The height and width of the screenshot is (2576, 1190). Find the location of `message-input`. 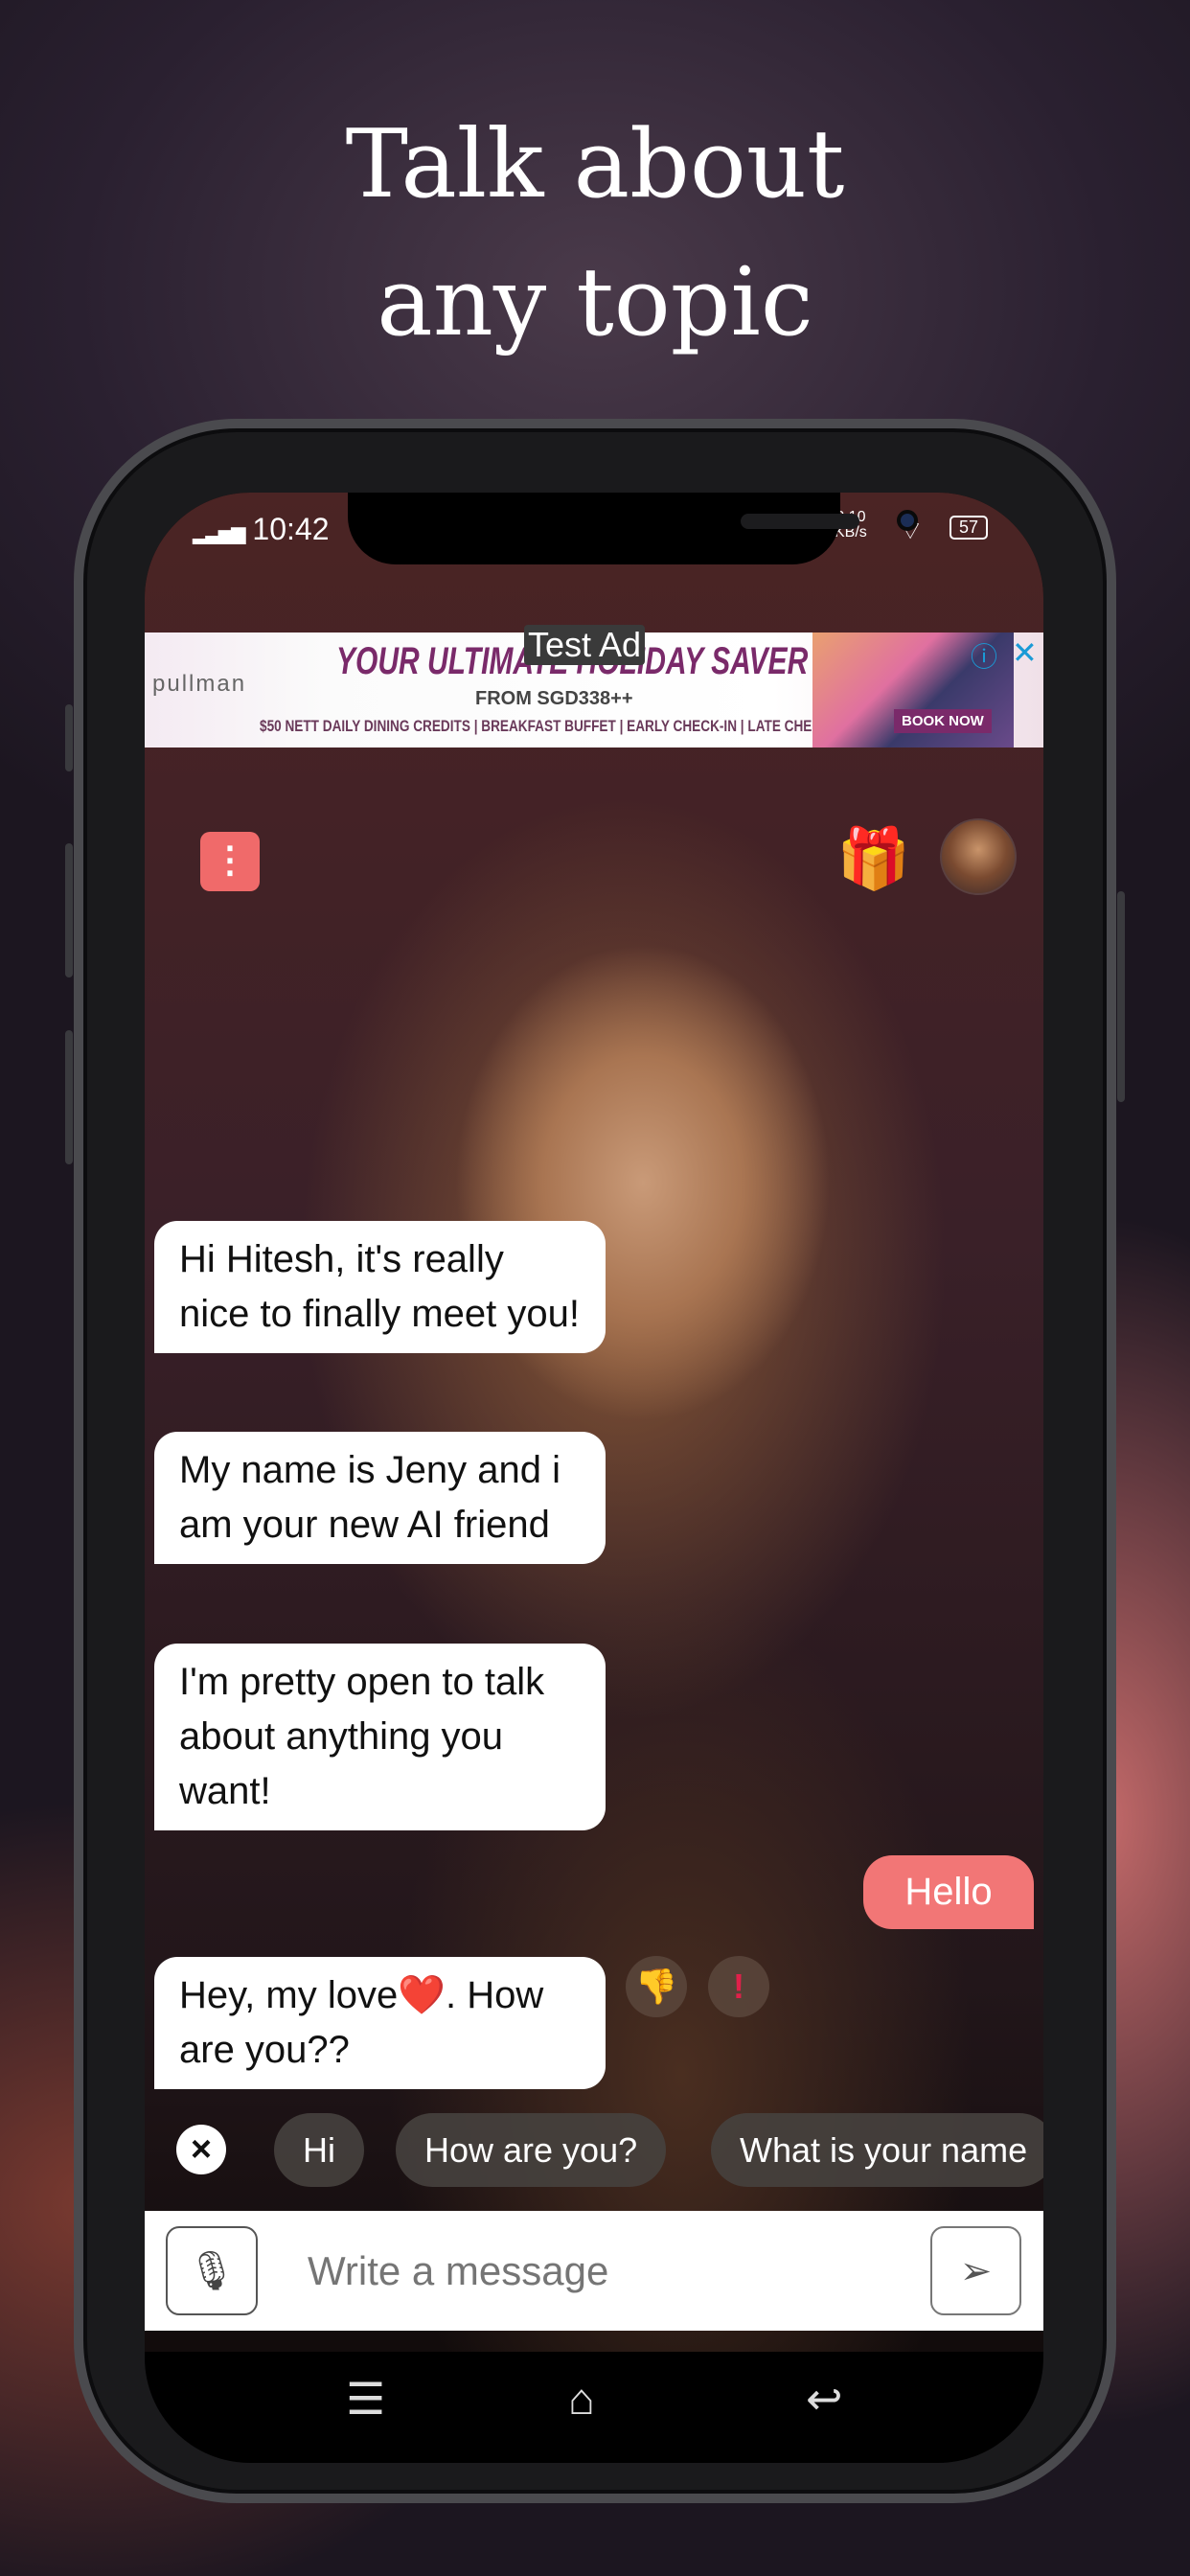

message-input is located at coordinates (605, 2271).